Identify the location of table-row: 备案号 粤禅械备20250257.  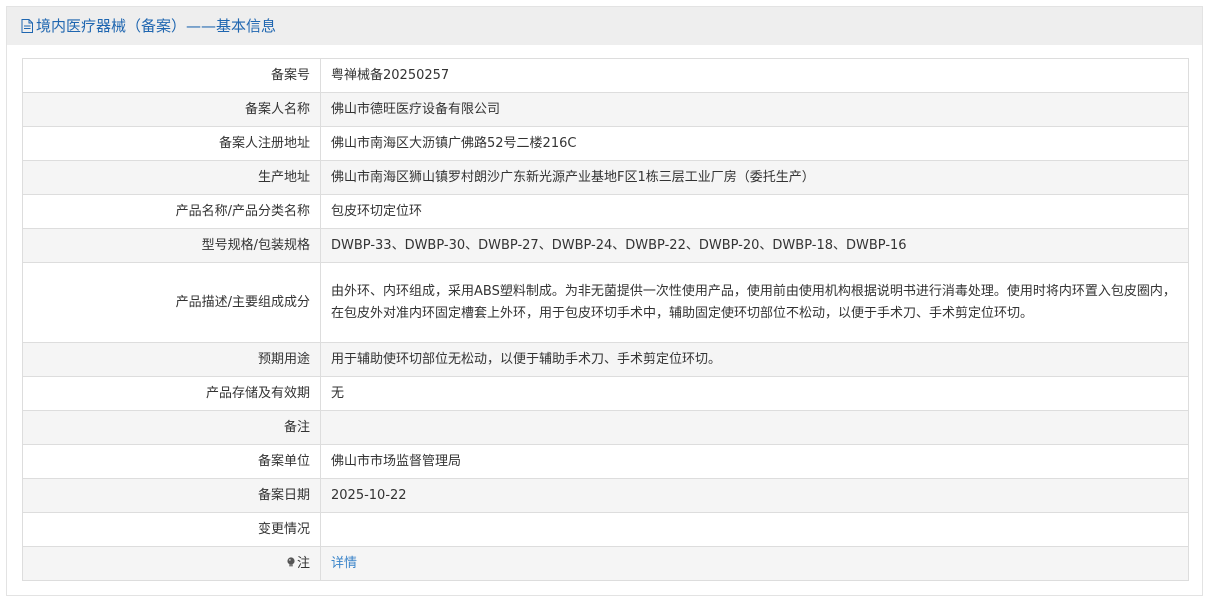
(605, 75).